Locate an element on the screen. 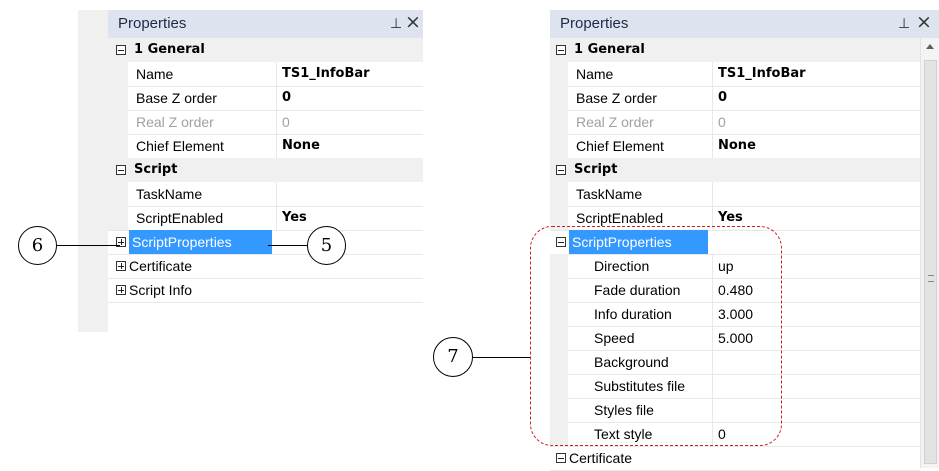 The width and height of the screenshot is (939, 471). property-group-label: ScriptProperties is located at coordinates (200, 242).